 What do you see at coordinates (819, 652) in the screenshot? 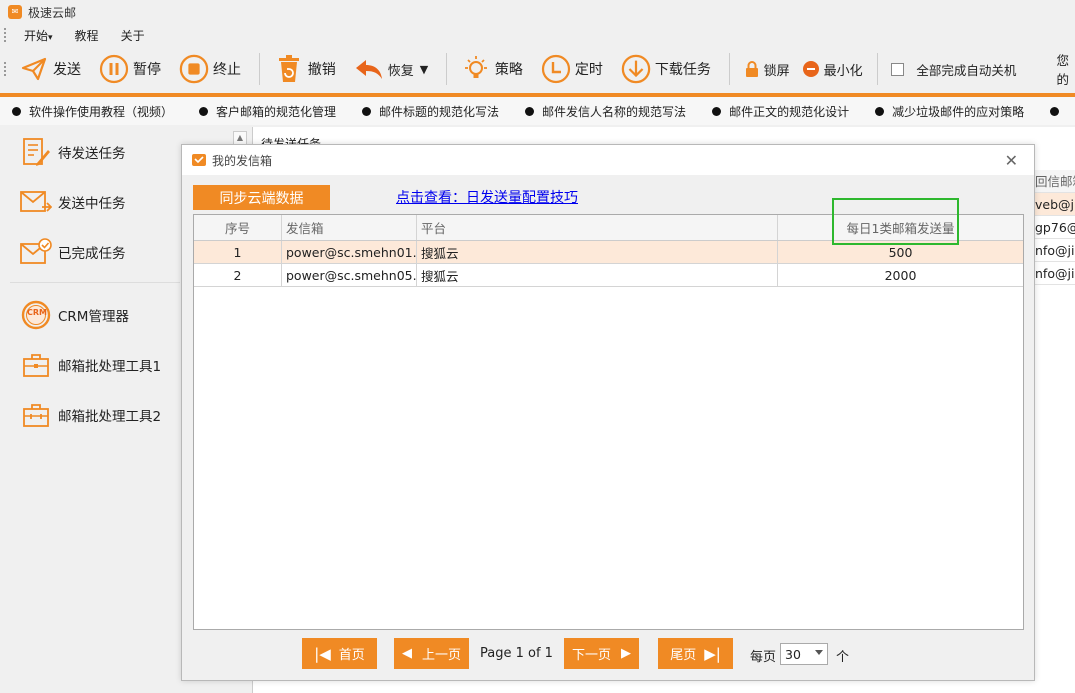
I see `chevron-down-icon` at bounding box center [819, 652].